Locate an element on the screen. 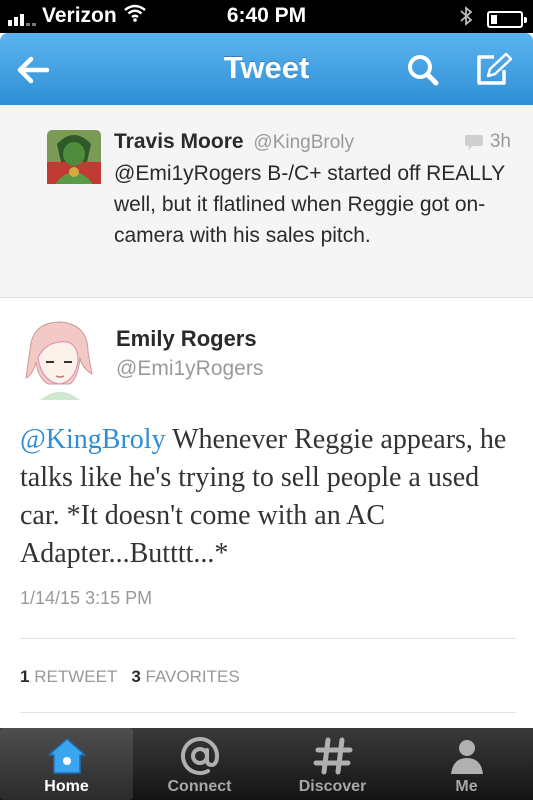 This screenshot has width=533, height=800. tab-me: Me is located at coordinates (466, 764).